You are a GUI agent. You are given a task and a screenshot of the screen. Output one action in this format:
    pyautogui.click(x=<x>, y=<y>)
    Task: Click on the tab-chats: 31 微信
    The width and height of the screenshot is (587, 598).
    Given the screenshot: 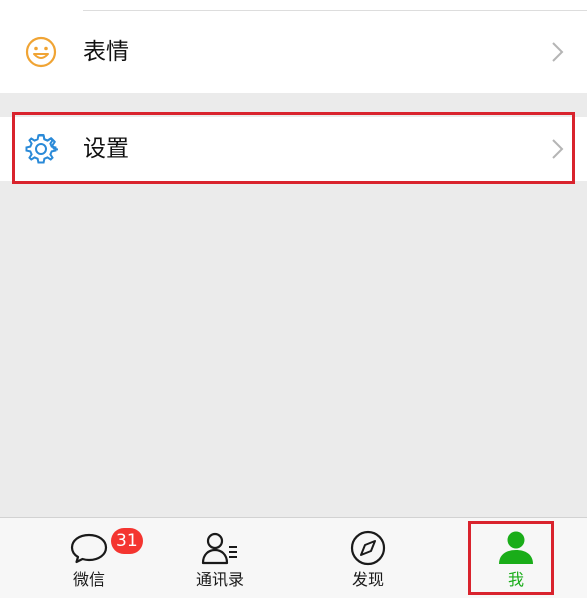 What is the action you would take?
    pyautogui.click(x=89, y=558)
    